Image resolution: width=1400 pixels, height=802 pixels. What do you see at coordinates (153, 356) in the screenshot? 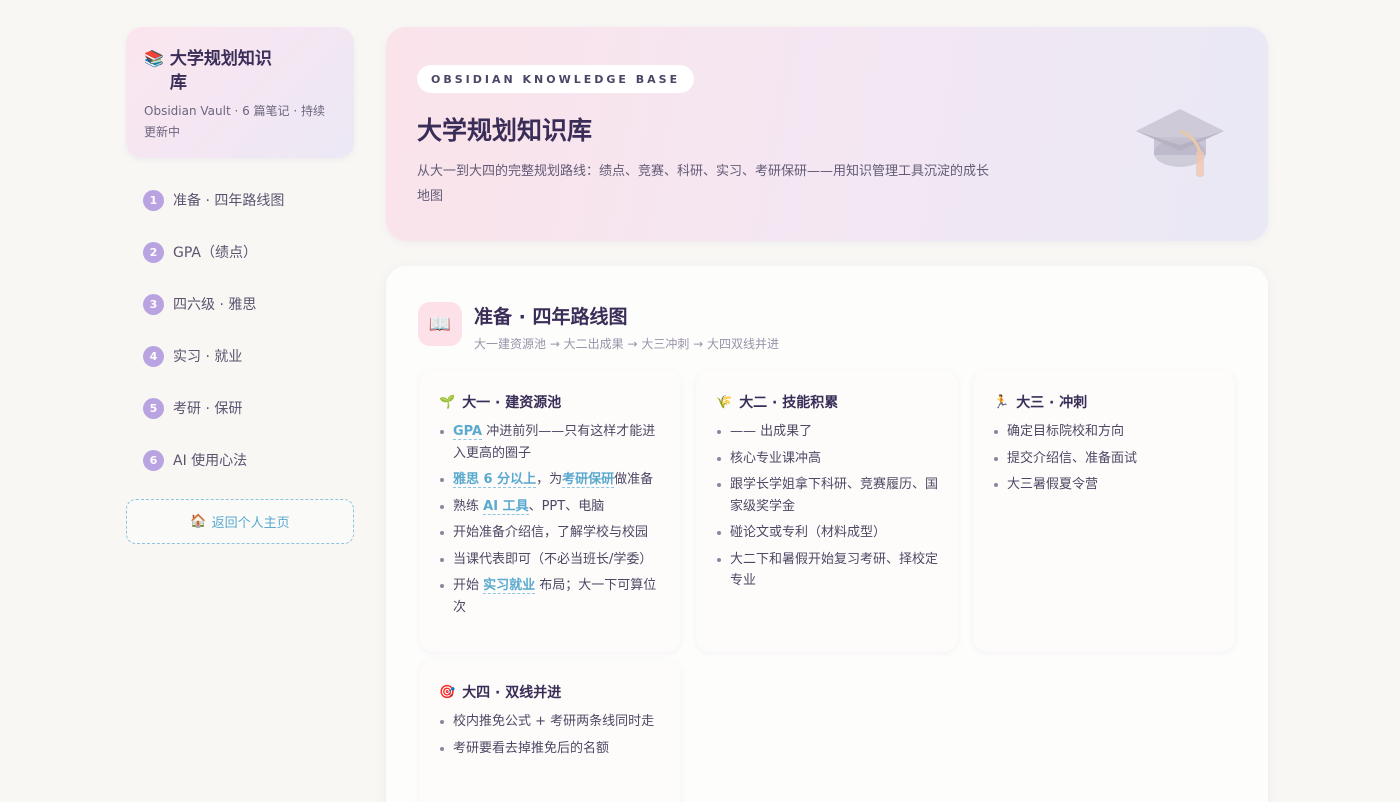
I see `nav-number-badge: 4` at bounding box center [153, 356].